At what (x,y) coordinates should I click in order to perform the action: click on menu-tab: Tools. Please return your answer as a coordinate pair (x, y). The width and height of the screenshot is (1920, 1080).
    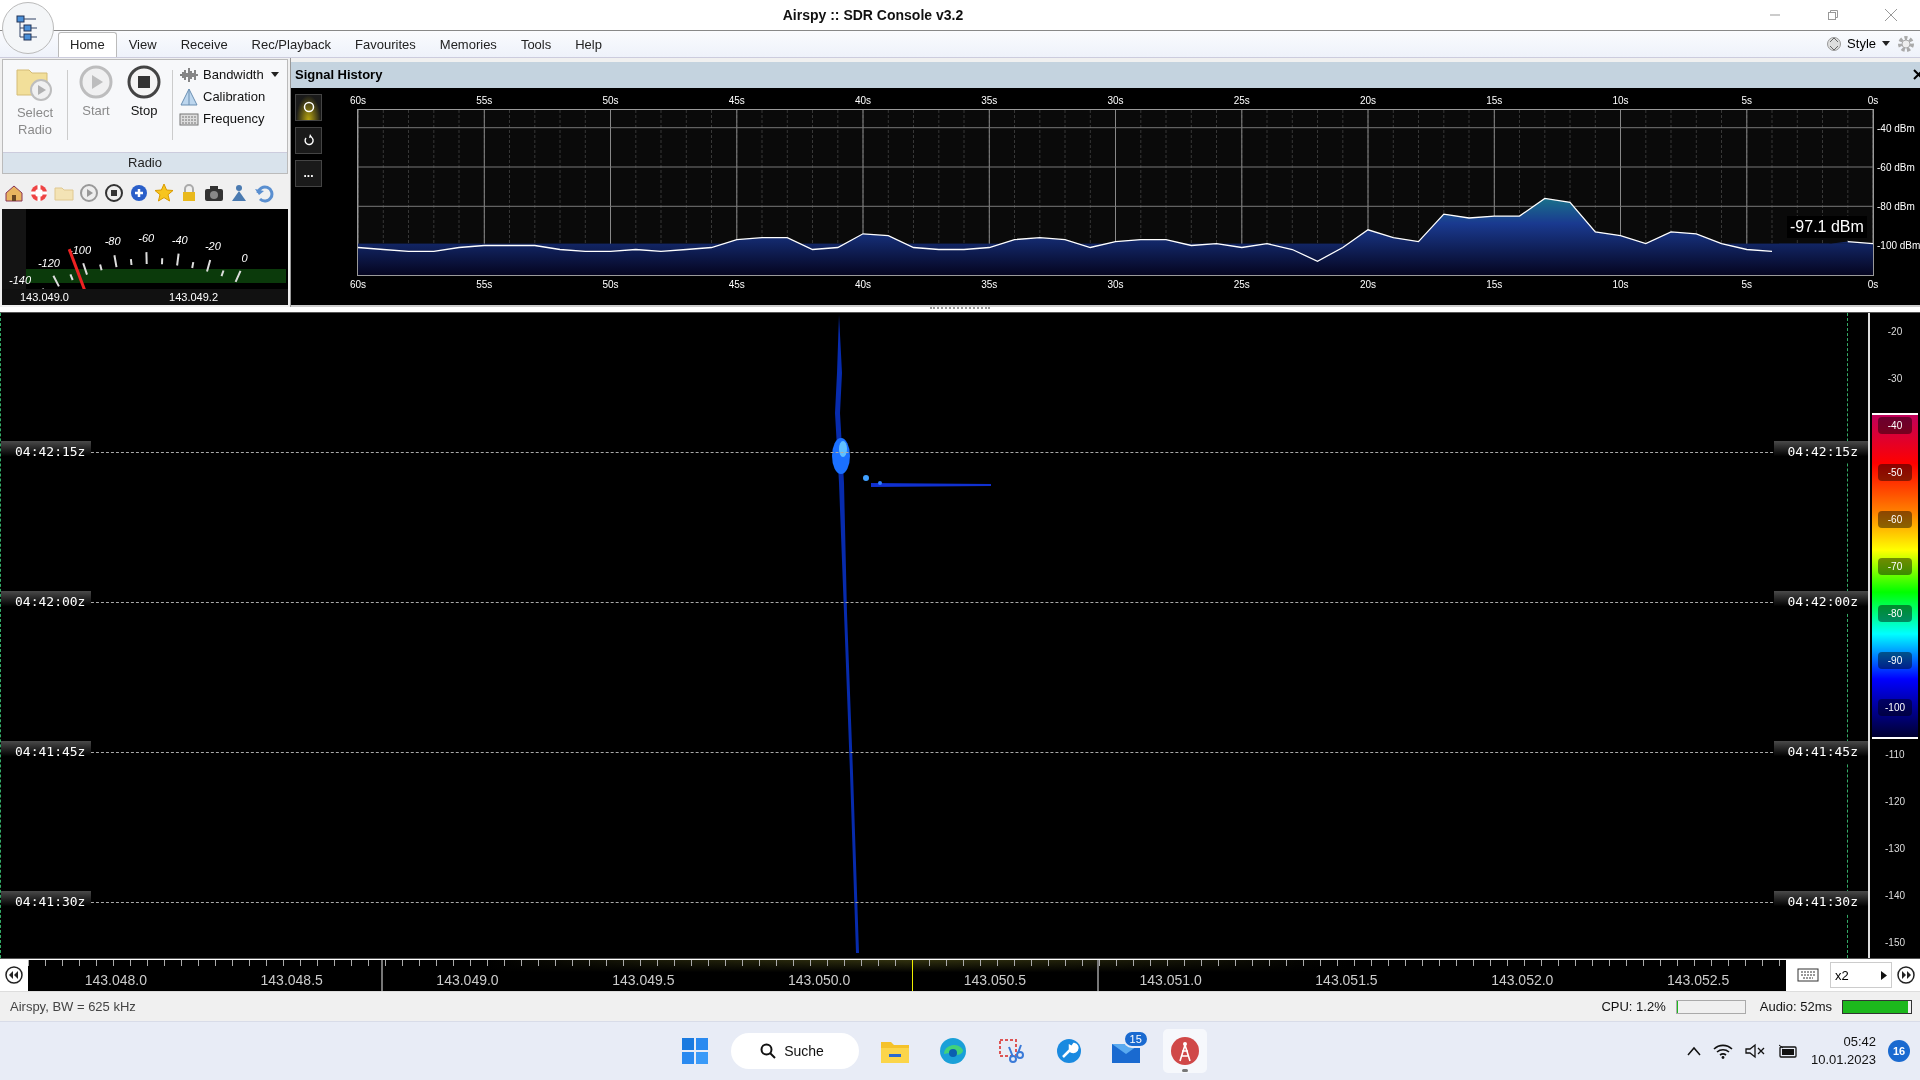
    Looking at the image, I should click on (536, 44).